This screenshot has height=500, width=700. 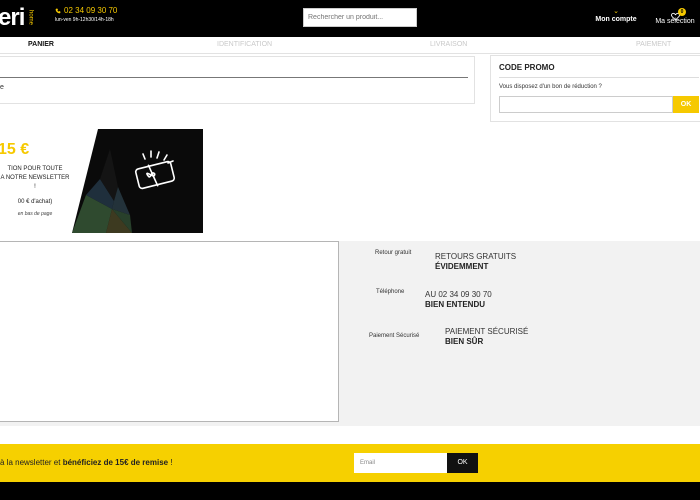 I want to click on reassurance-title: PAIEMENT SÉCURISÉ, so click(x=487, y=331).